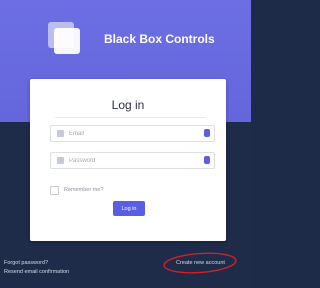 The height and width of the screenshot is (288, 320). What do you see at coordinates (66, 39) in the screenshot?
I see `stacked-squares-logo-icon` at bounding box center [66, 39].